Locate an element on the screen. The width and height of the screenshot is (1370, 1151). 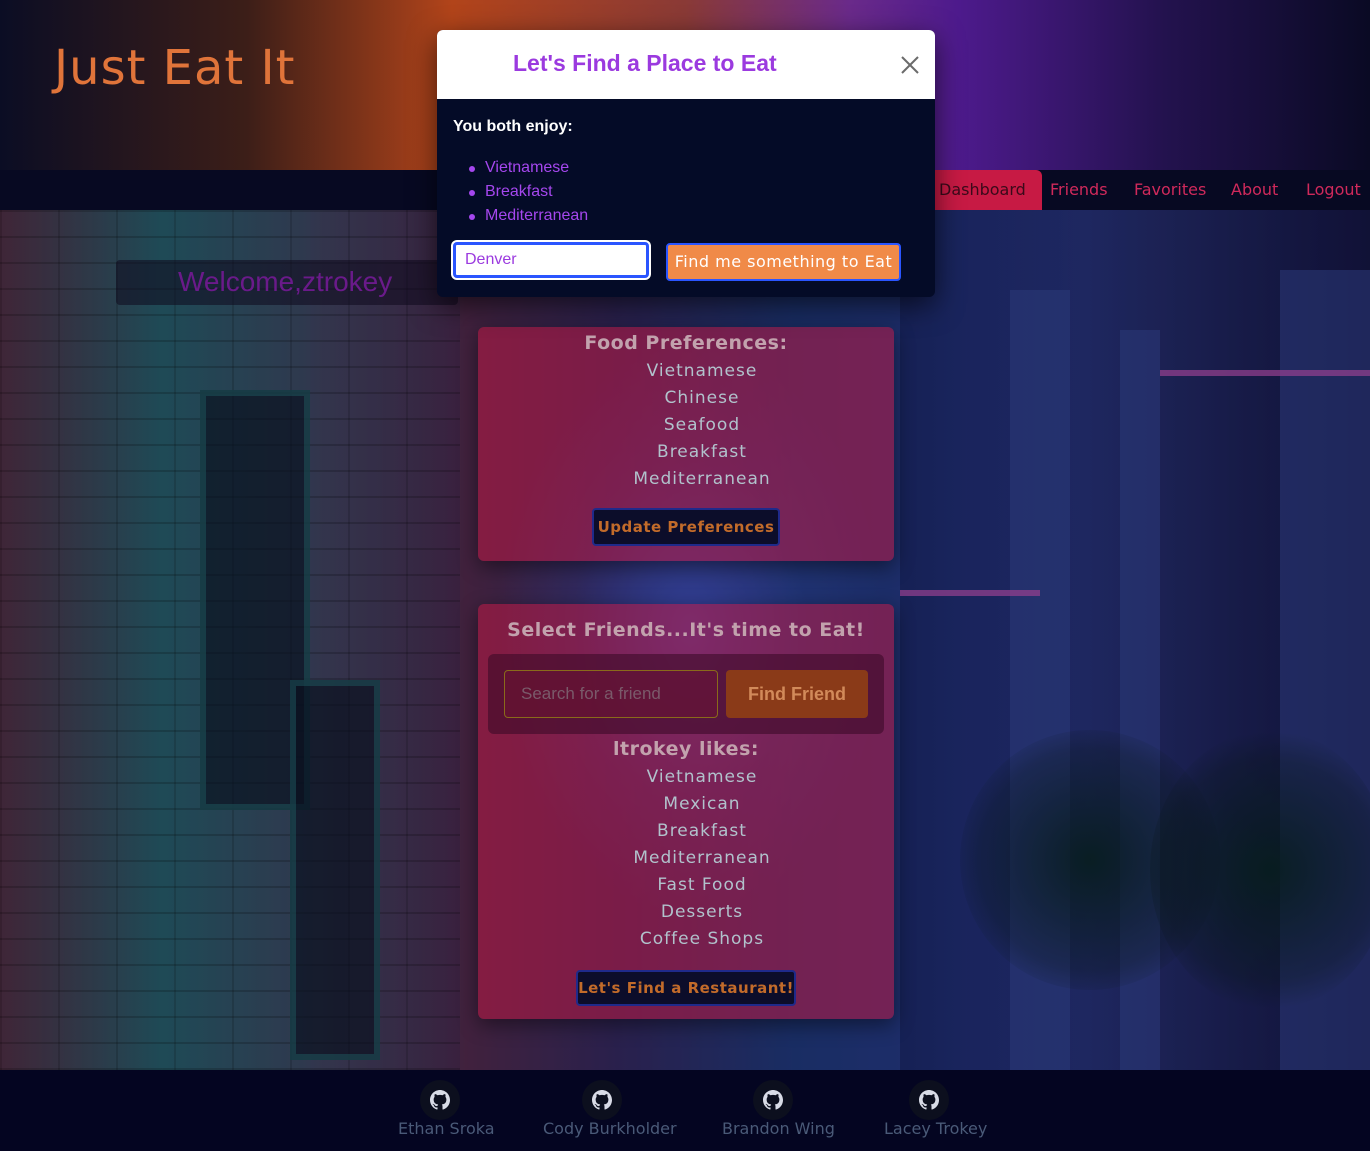
friend-like-item: Mexican is located at coordinates (702, 804).